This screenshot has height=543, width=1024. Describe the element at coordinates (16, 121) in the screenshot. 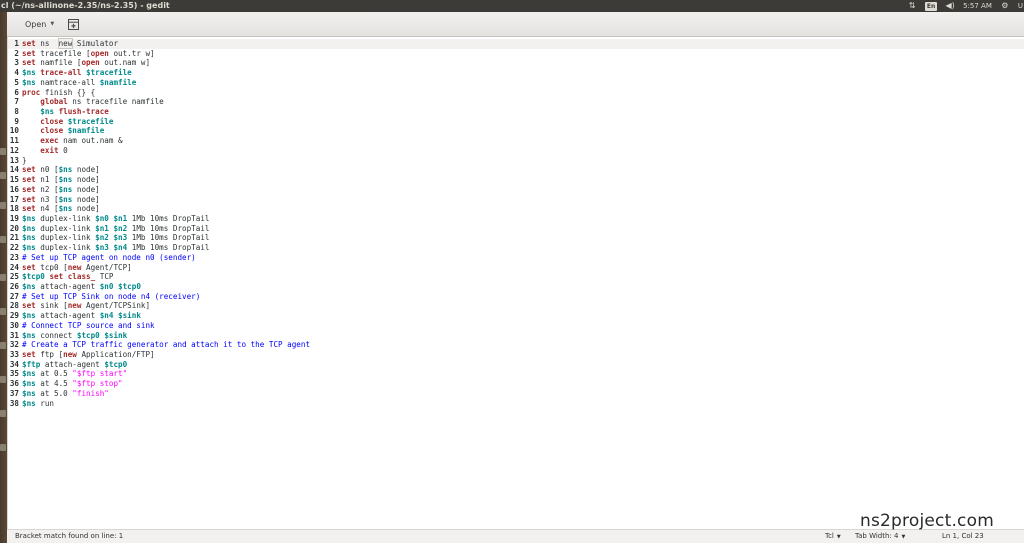

I see `line-number: 9` at that location.